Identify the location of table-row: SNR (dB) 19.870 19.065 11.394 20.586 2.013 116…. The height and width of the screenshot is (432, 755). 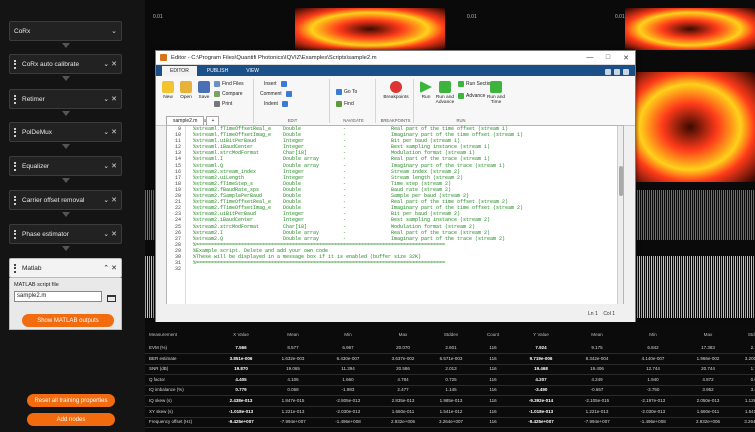
(450, 369).